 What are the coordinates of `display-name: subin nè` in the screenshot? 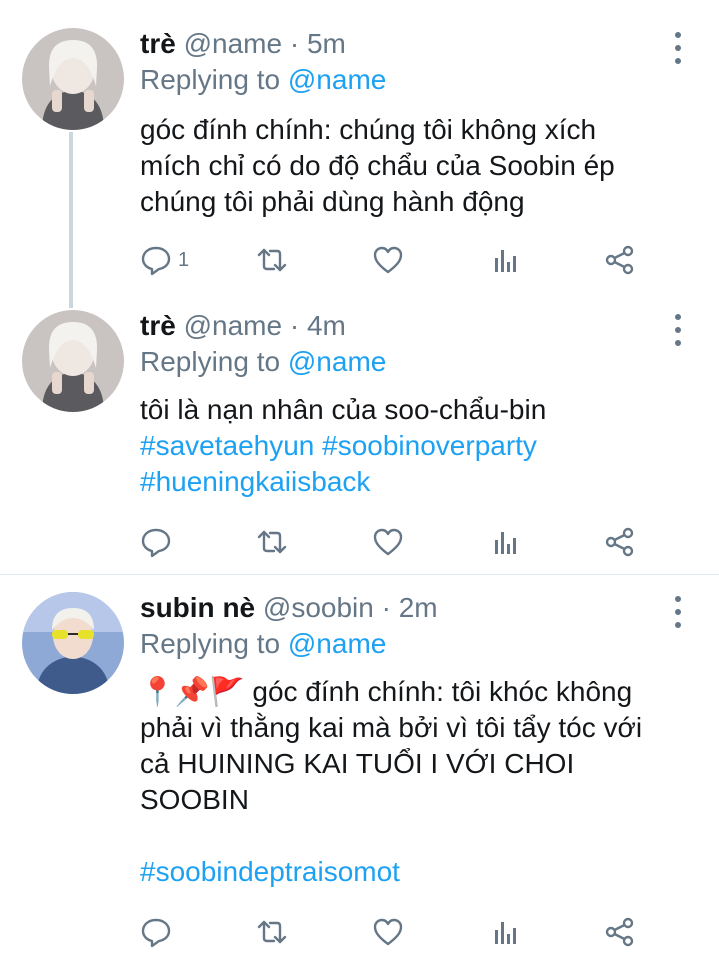 It's located at (197, 607).